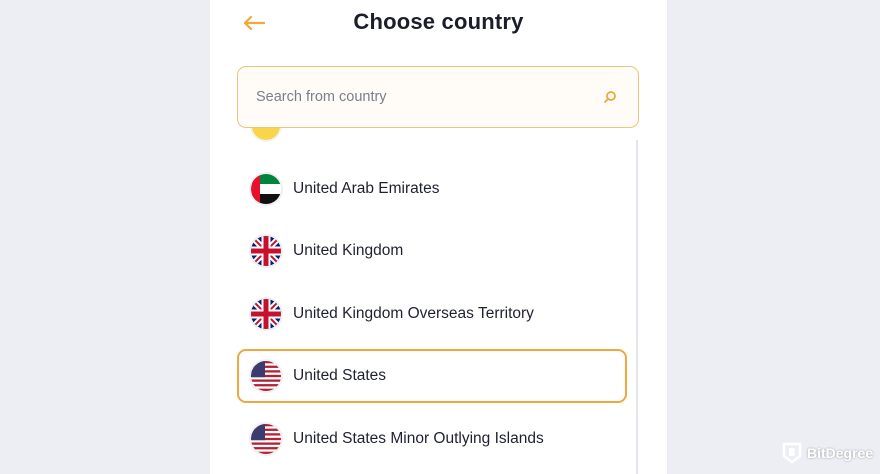 The width and height of the screenshot is (880, 474). What do you see at coordinates (366, 188) in the screenshot?
I see `country-name: United Arab Emirates` at bounding box center [366, 188].